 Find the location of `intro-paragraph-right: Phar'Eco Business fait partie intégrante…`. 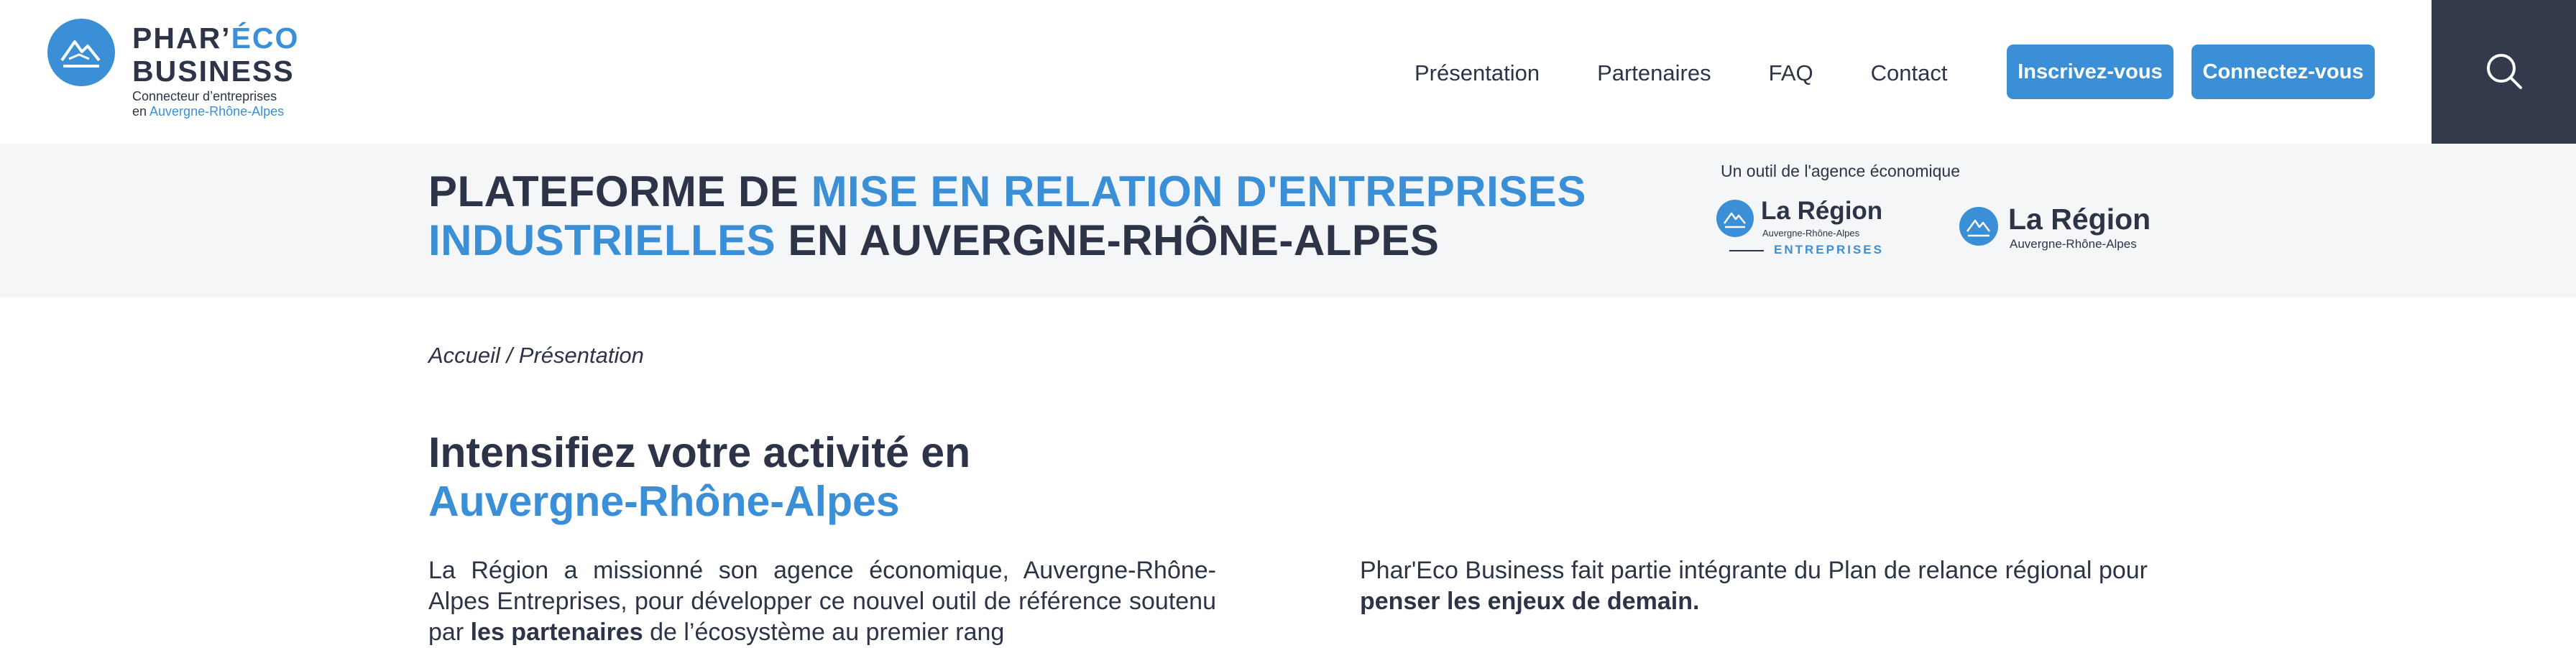

intro-paragraph-right: Phar'Eco Business fait partie intégrante… is located at coordinates (1754, 586).